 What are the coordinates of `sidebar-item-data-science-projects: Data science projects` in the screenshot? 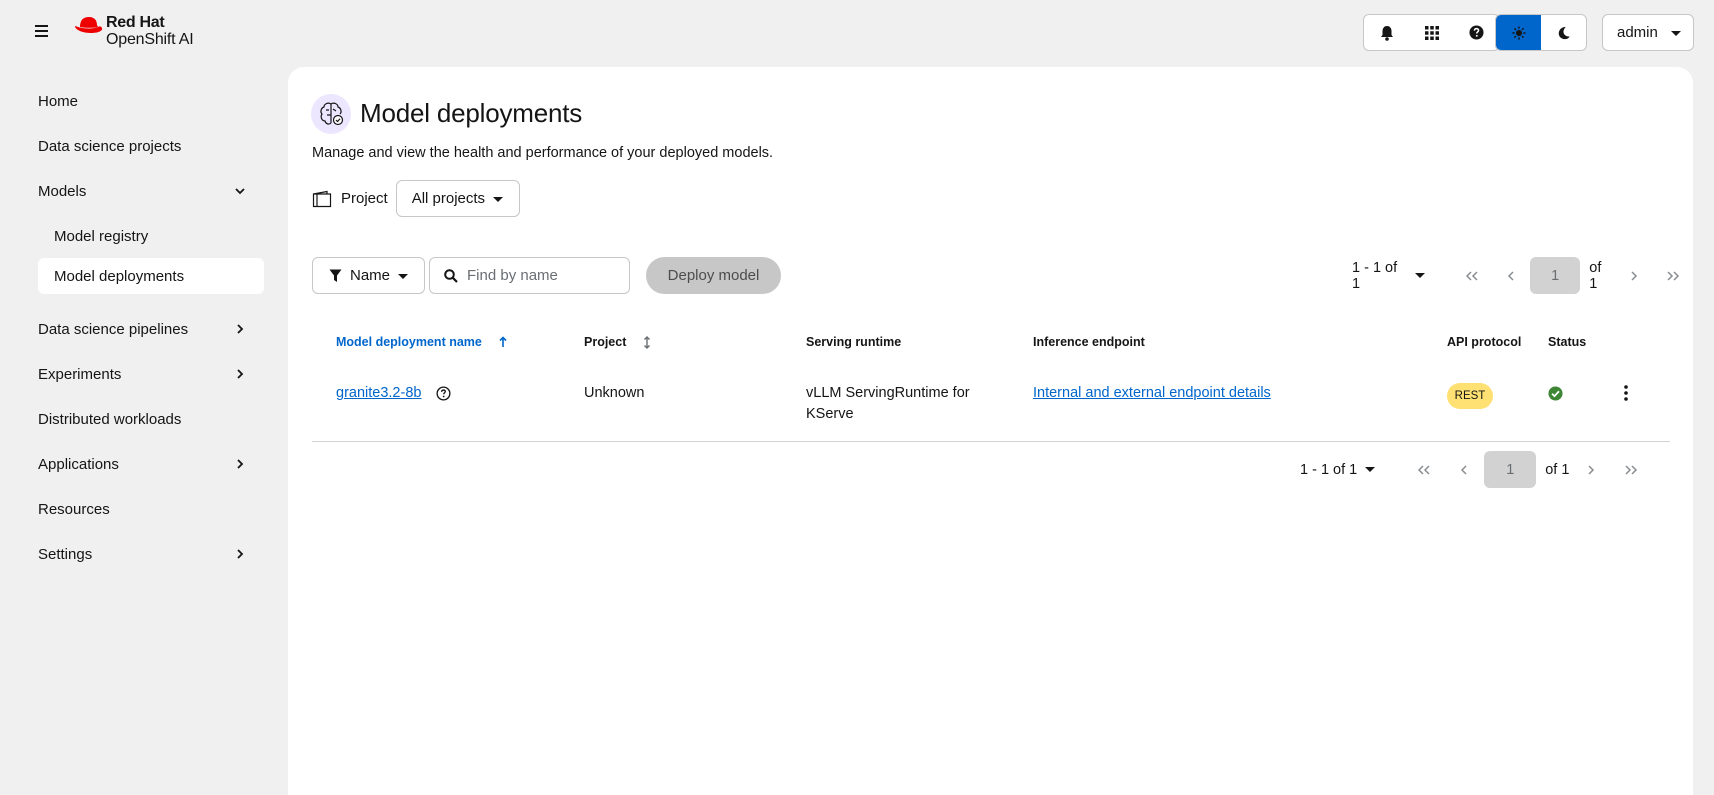 It's located at (150, 146).